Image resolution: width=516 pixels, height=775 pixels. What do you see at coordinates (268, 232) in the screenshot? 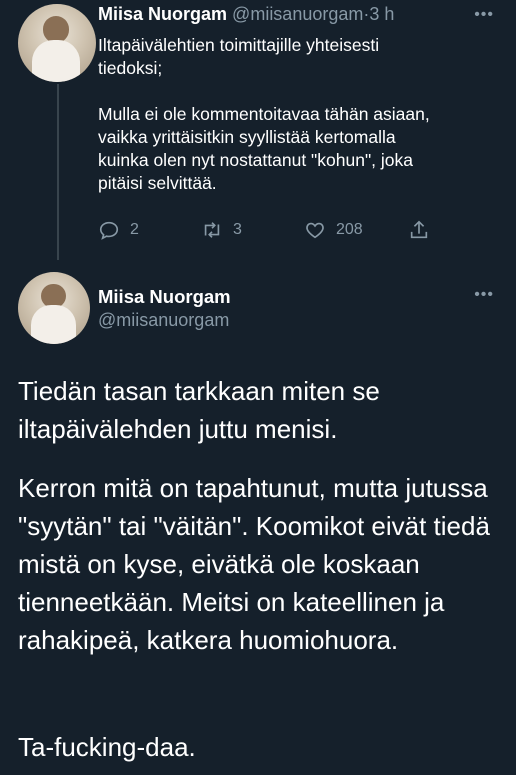
I see `tweet-actions: 2 3 208` at bounding box center [268, 232].